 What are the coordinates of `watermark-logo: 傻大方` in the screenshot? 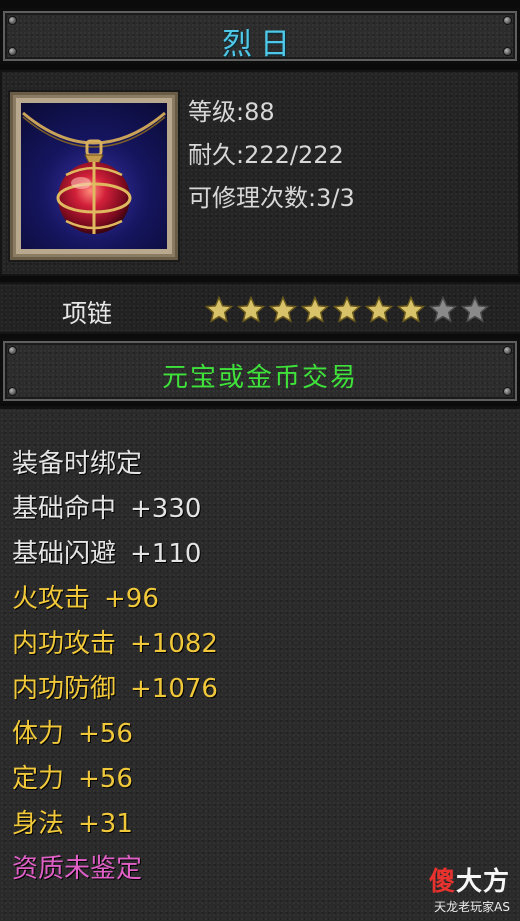 It's located at (469, 882).